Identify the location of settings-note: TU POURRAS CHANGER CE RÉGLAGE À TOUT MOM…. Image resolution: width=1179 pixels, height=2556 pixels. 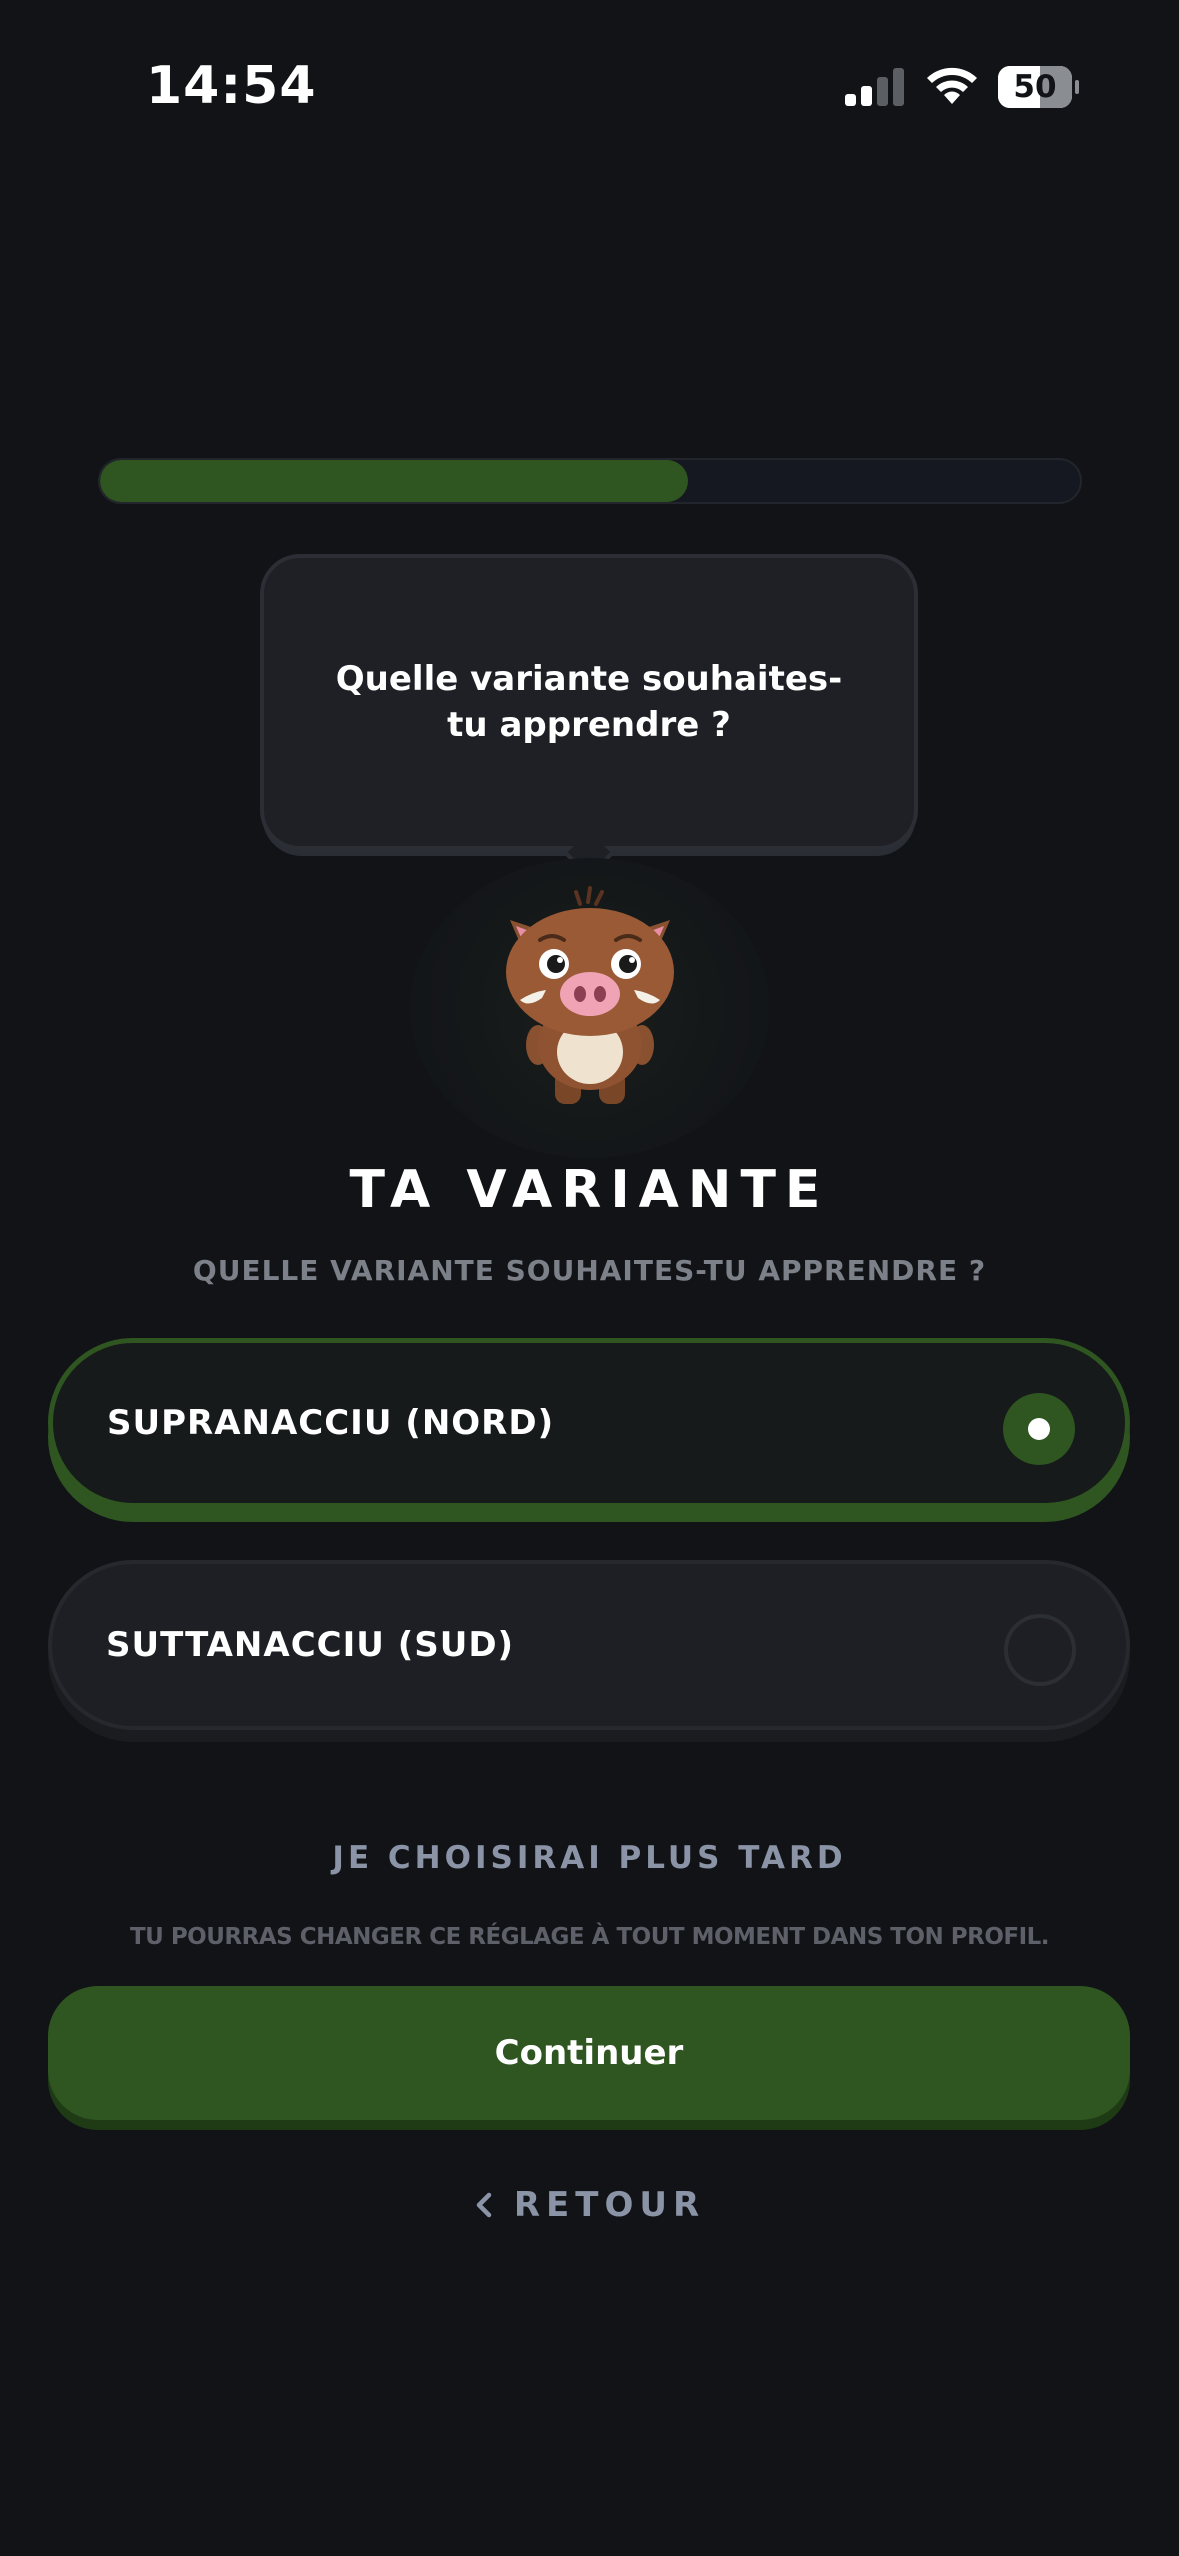
(589, 1937).